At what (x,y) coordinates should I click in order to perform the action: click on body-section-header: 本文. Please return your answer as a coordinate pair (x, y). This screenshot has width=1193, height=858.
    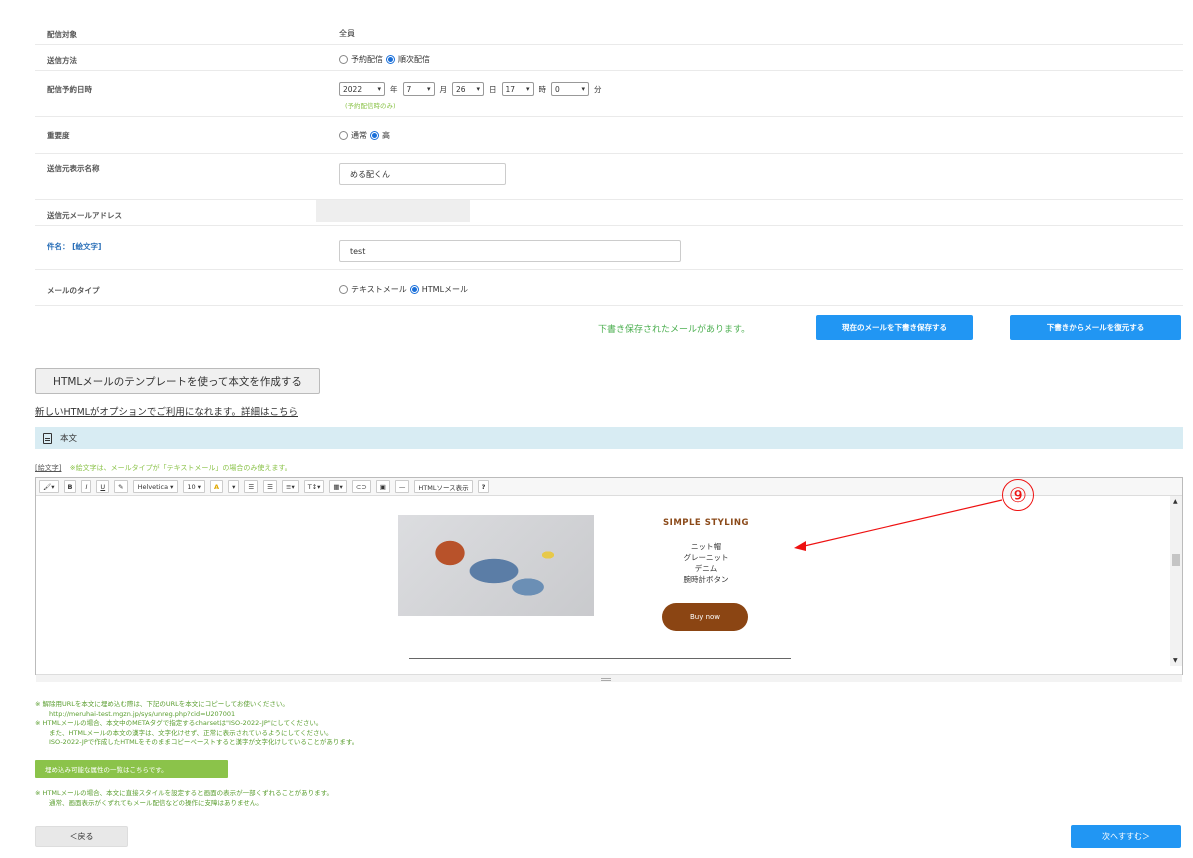
    Looking at the image, I should click on (609, 438).